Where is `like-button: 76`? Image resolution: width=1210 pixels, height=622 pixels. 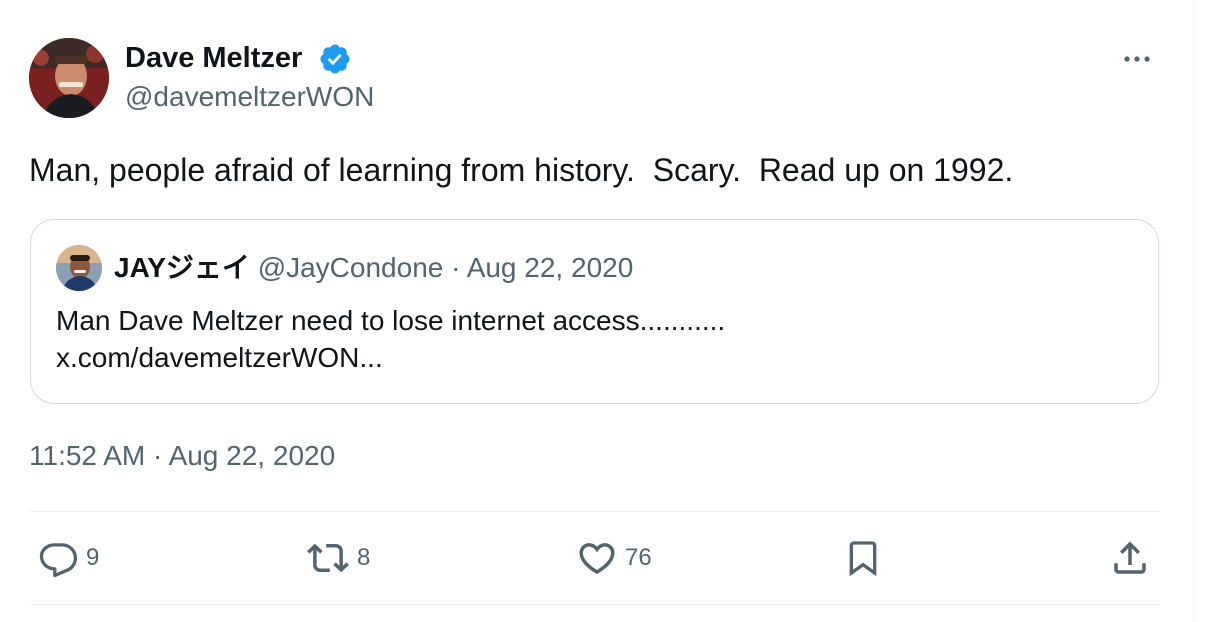 like-button: 76 is located at coordinates (613, 558).